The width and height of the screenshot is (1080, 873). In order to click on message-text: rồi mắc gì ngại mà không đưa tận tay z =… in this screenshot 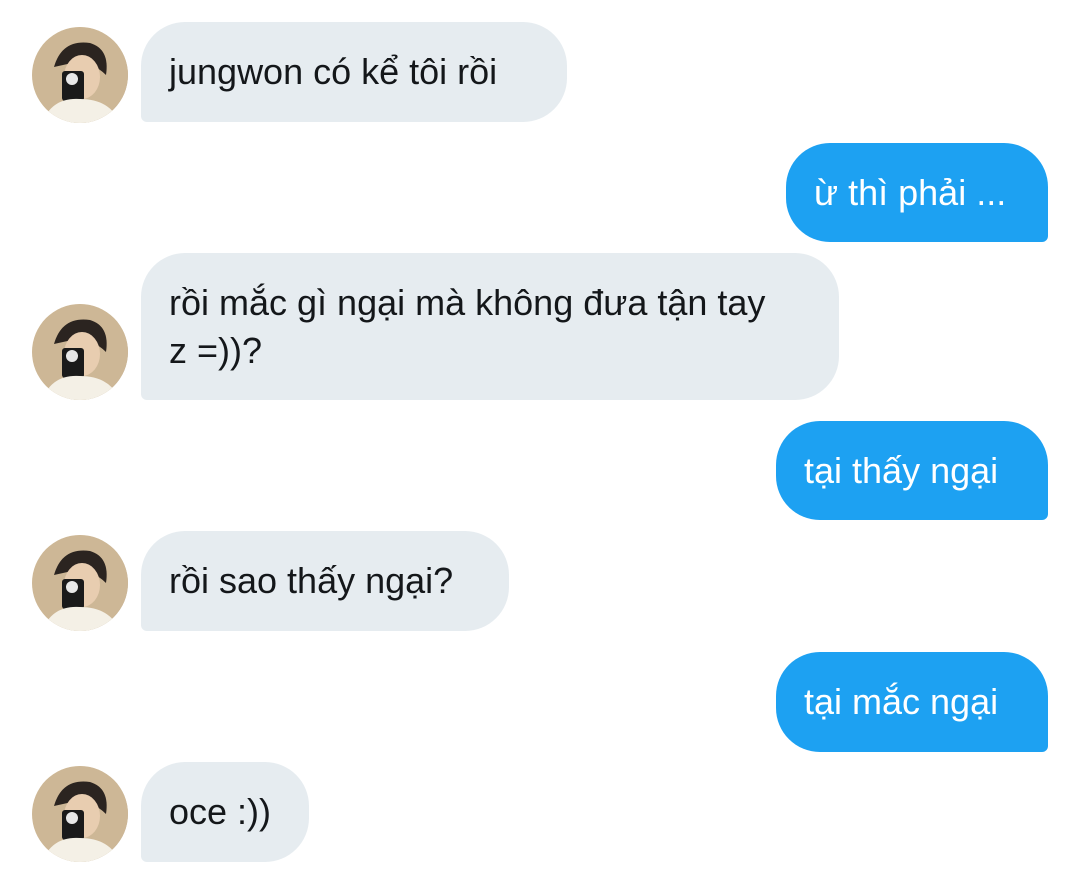, I will do `click(467, 326)`.